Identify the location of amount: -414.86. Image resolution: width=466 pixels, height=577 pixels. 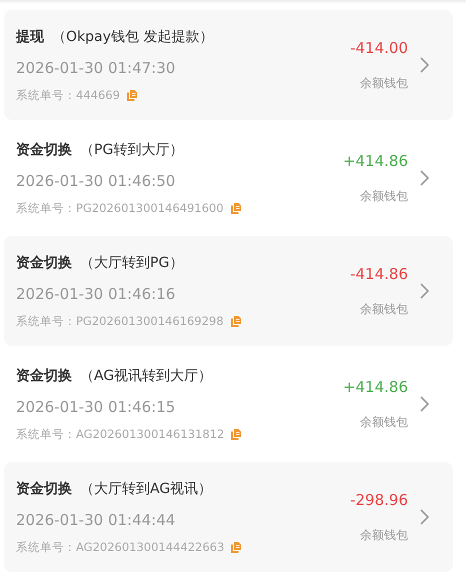
(379, 273).